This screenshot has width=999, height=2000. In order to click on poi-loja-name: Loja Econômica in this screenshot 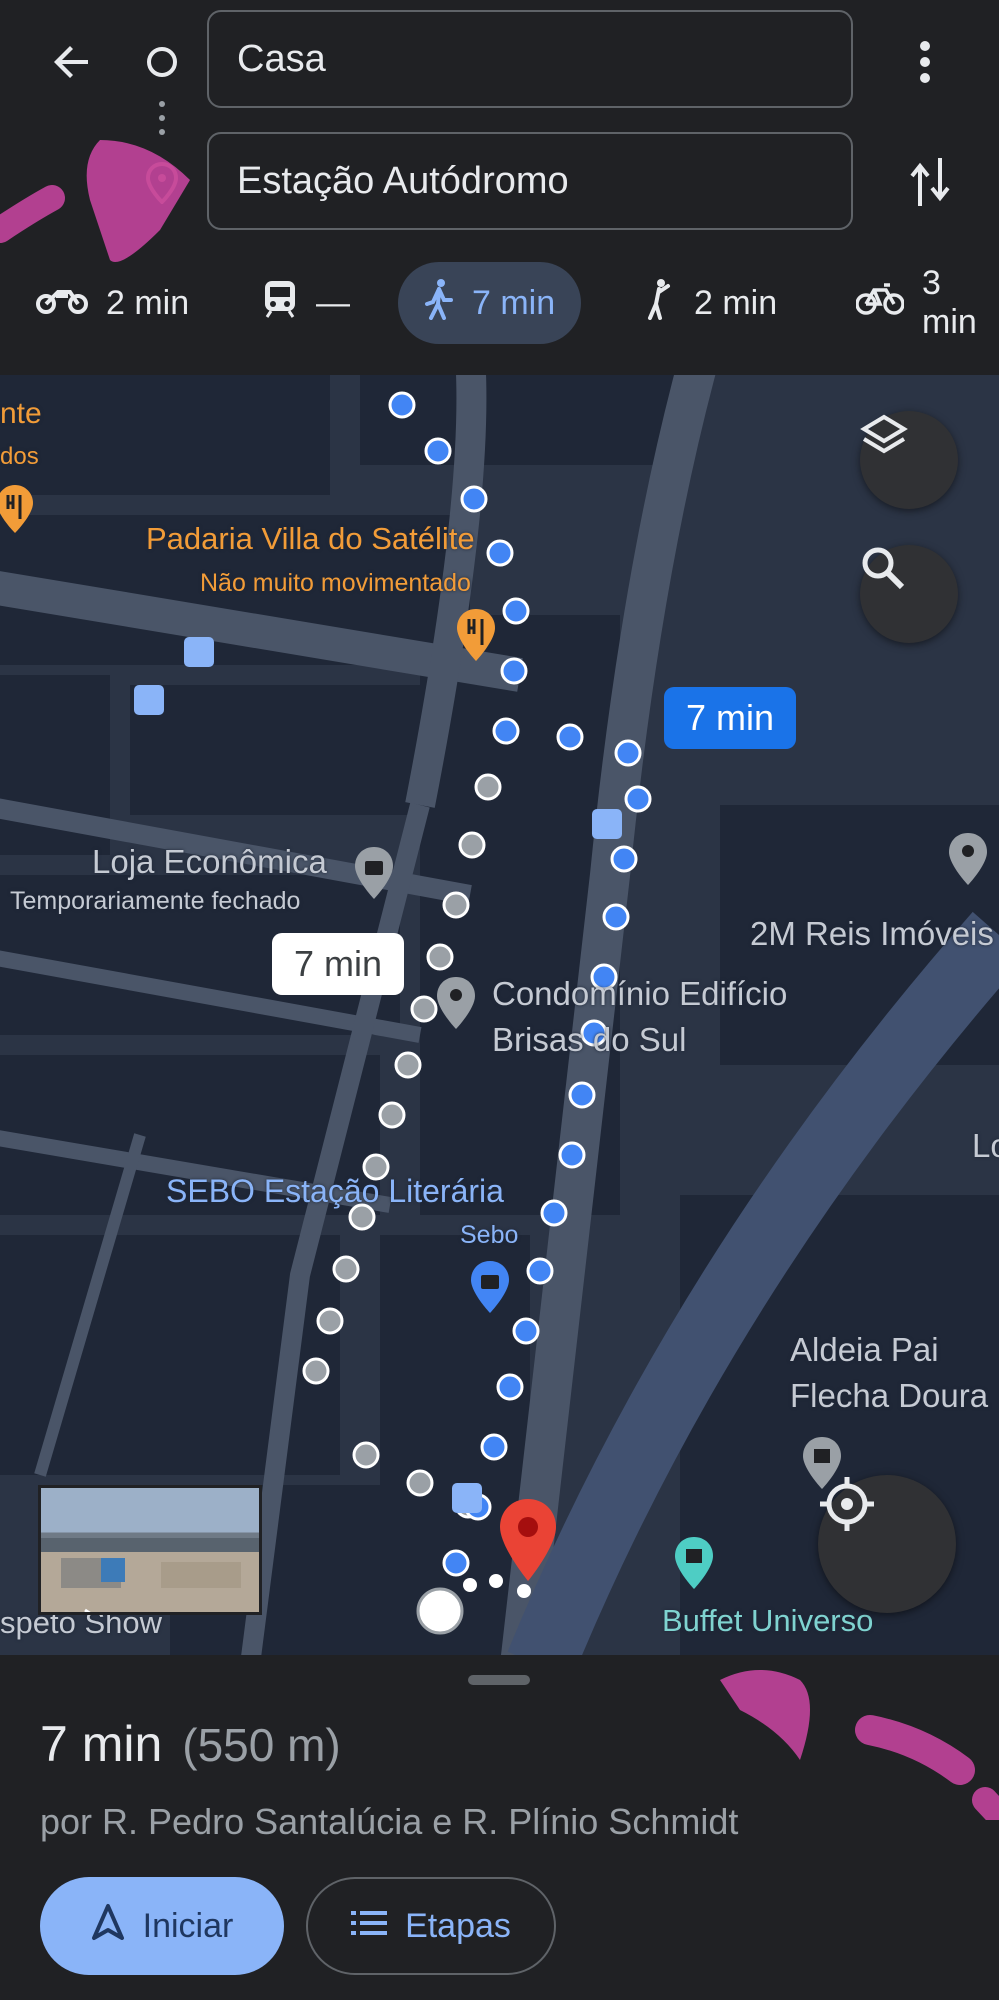, I will do `click(209, 862)`.